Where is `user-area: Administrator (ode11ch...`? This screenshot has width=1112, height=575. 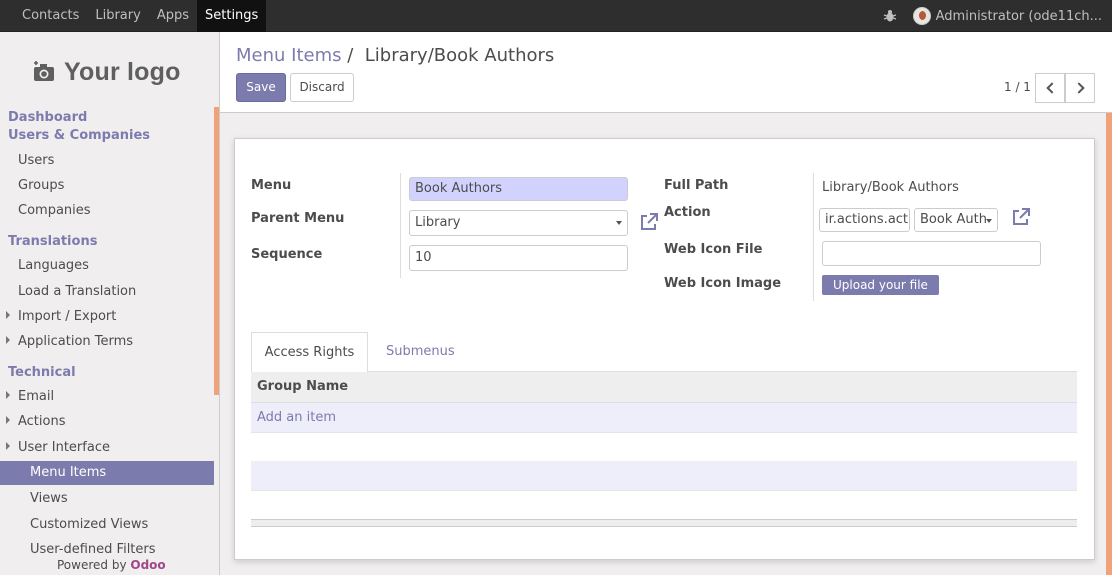 user-area: Administrator (ode11ch... is located at coordinates (992, 16).